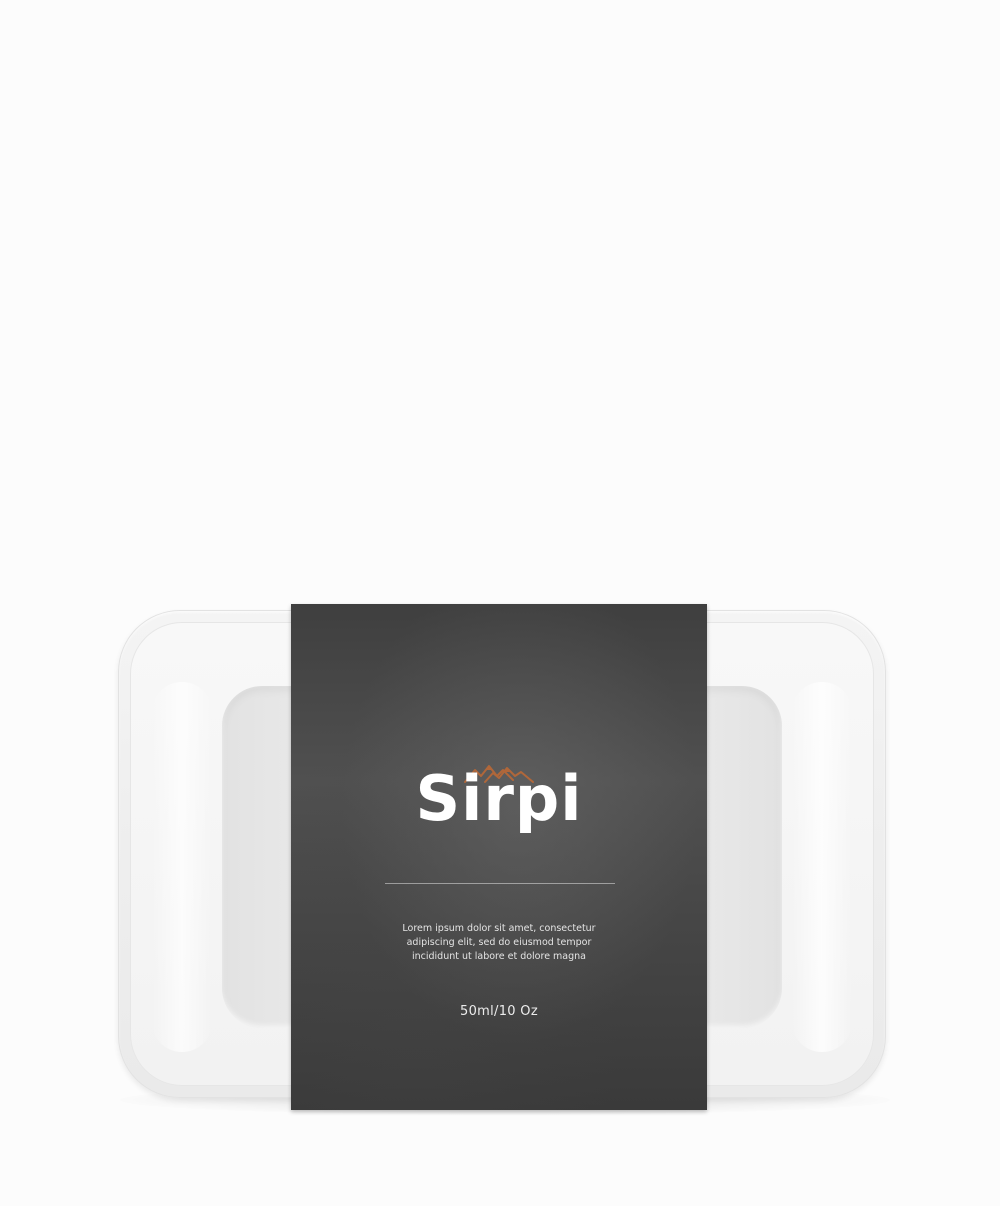 Image resolution: width=1000 pixels, height=1206 pixels. What do you see at coordinates (499, 1011) in the screenshot?
I see `product-volume: 50ml/10 Oz` at bounding box center [499, 1011].